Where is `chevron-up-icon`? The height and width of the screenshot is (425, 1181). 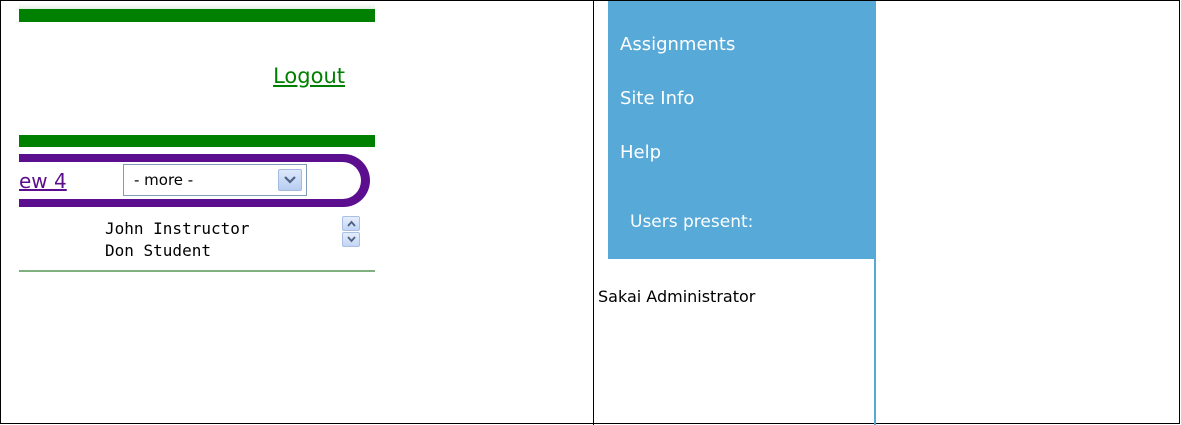
chevron-up-icon is located at coordinates (351, 223).